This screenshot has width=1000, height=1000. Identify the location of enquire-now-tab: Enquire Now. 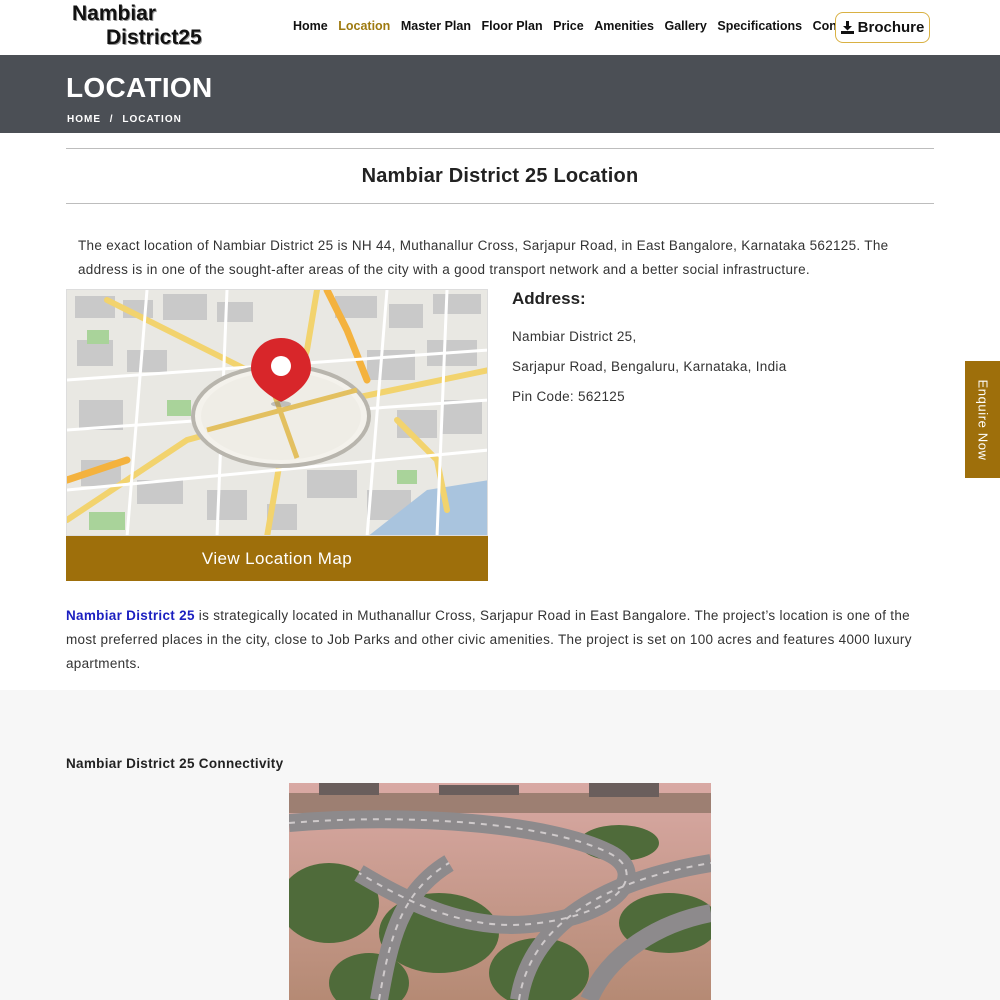
(982, 419).